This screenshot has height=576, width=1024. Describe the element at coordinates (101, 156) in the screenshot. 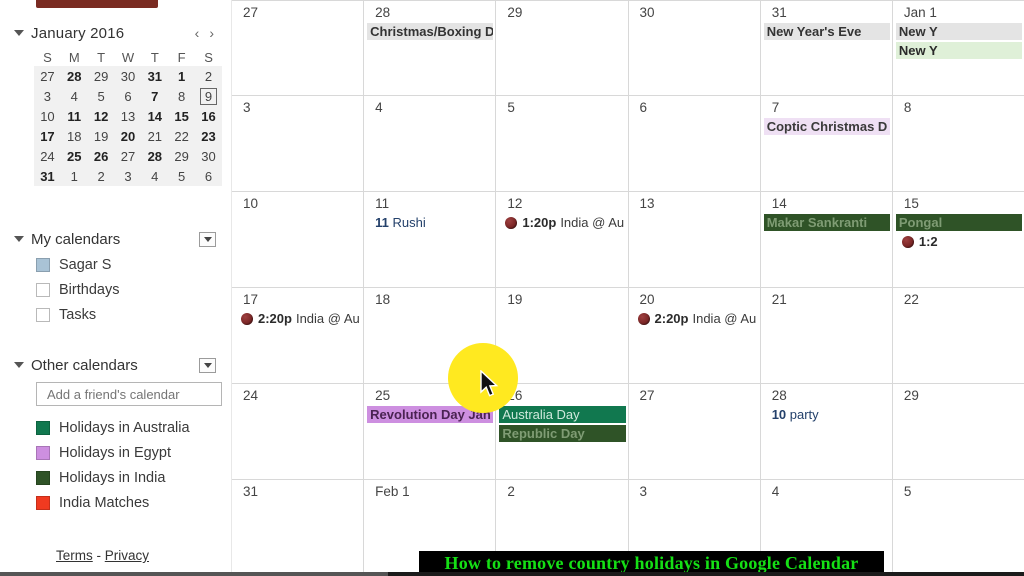

I see `mini-day-26: 26` at that location.